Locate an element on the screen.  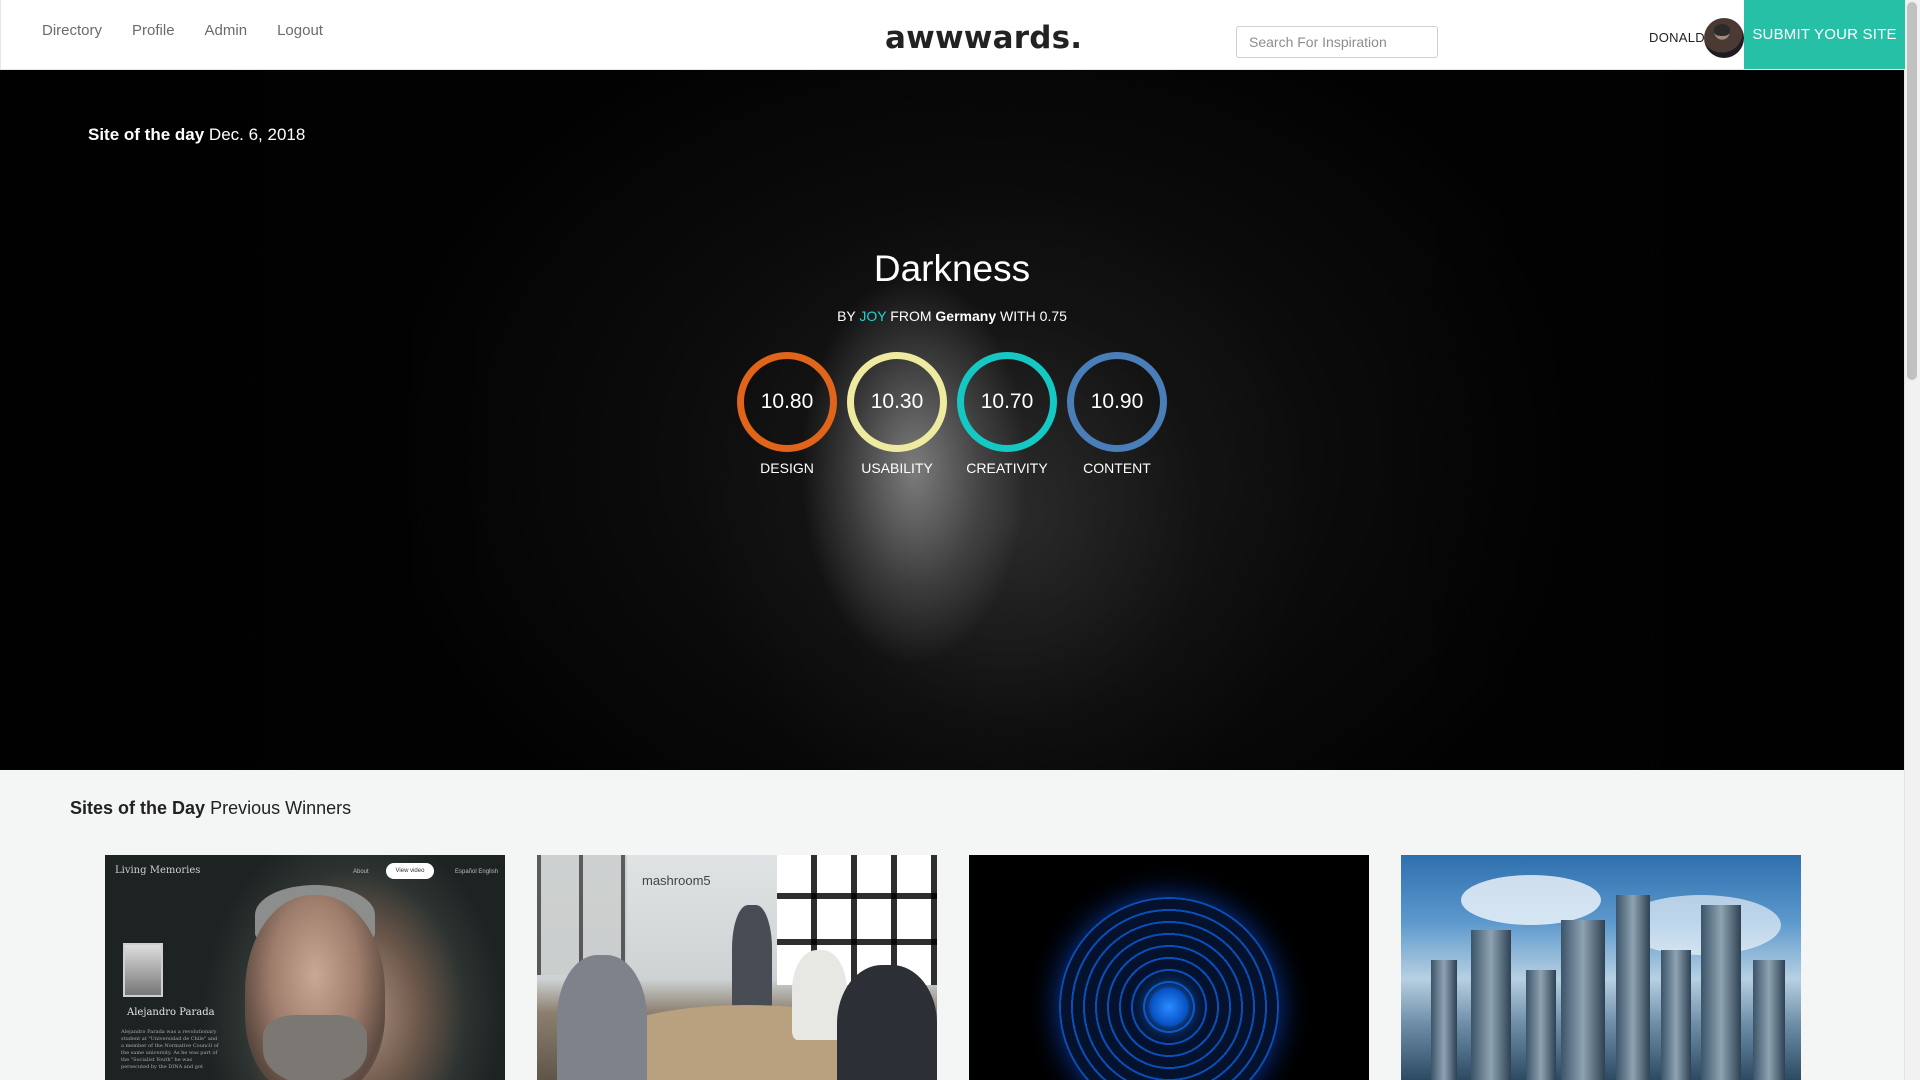
author-link: JOY is located at coordinates (872, 316).